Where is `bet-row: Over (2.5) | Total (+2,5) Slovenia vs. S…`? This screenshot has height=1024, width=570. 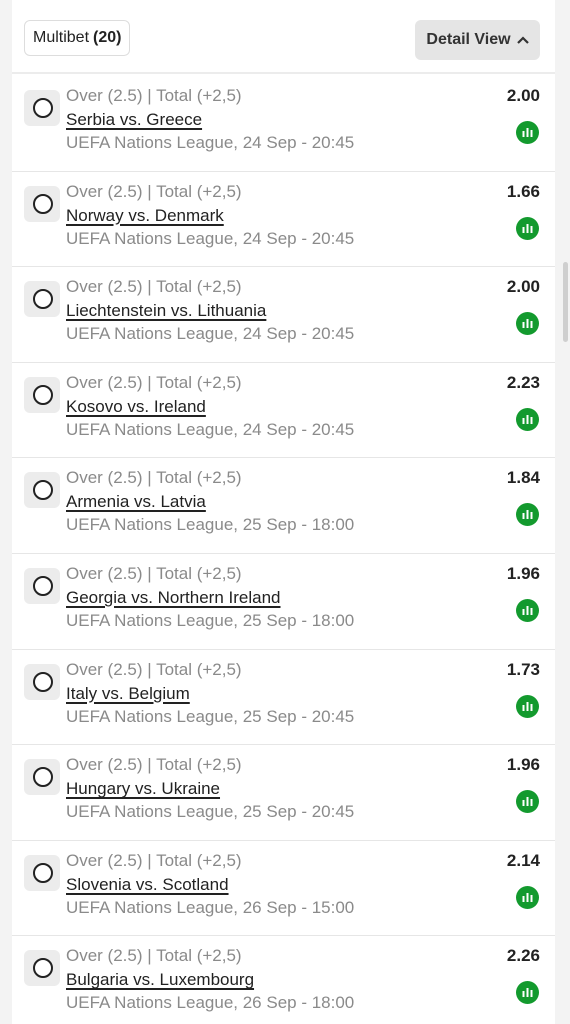
bet-row: Over (2.5) | Total (+2,5) Slovenia vs. S… is located at coordinates (283, 889).